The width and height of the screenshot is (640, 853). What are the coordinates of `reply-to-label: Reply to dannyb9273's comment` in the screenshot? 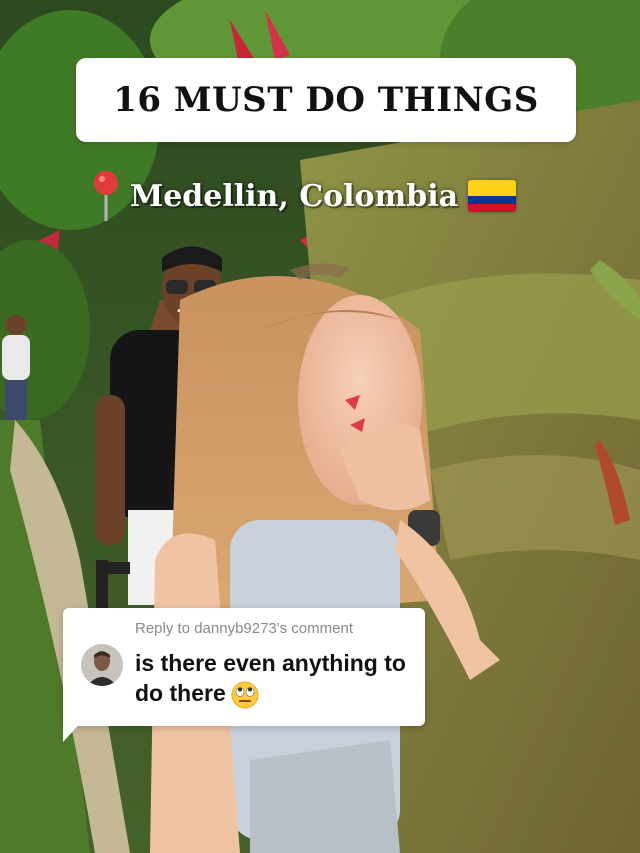 It's located at (244, 628).